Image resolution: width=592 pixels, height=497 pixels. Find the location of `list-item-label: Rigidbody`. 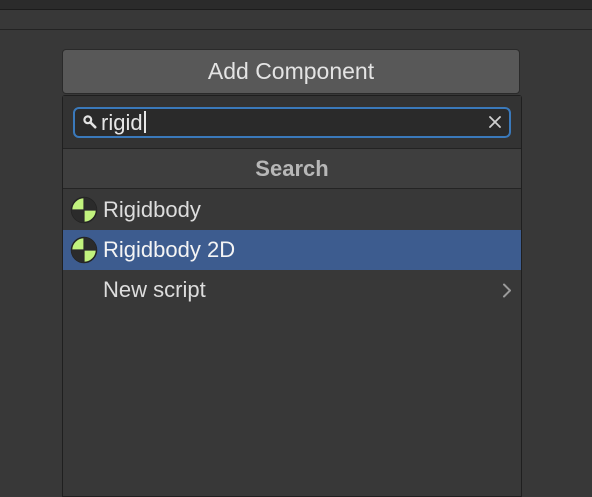

list-item-label: Rigidbody is located at coordinates (152, 209).